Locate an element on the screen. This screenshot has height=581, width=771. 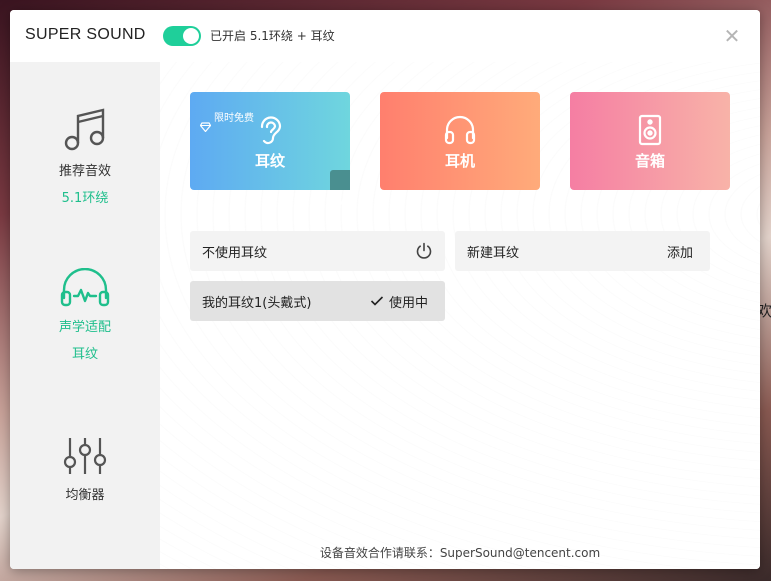
badge-label: 限时免费 is located at coordinates (234, 118).